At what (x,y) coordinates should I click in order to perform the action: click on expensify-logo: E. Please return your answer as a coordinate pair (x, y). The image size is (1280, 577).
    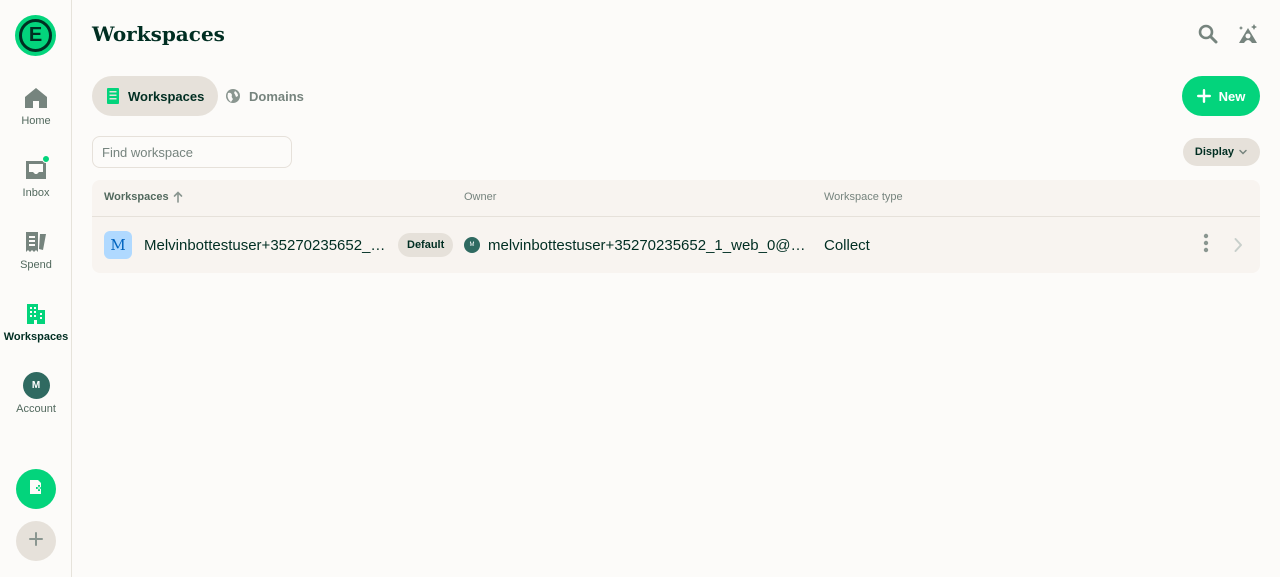
    Looking at the image, I should click on (35, 35).